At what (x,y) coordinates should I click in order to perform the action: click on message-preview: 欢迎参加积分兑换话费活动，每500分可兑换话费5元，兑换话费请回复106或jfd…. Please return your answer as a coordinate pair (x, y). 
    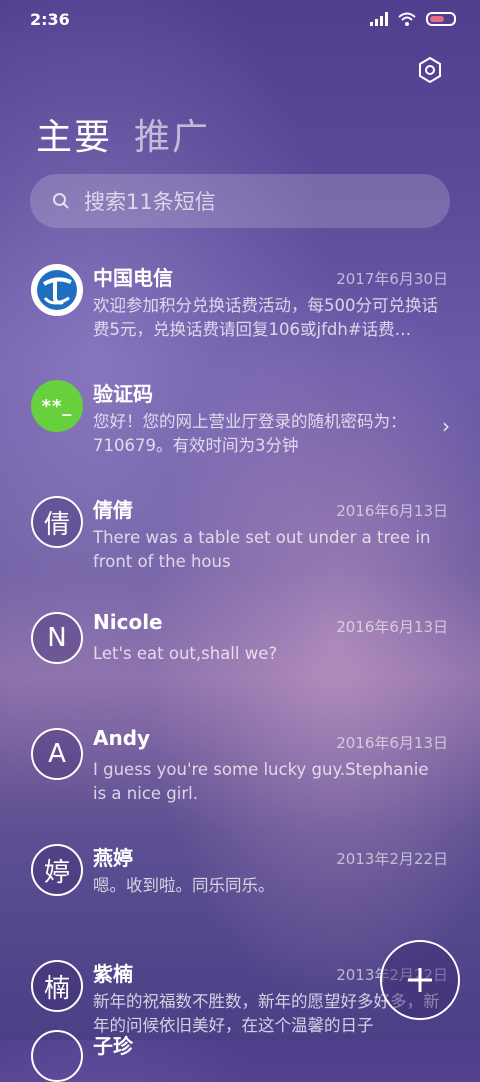
    Looking at the image, I should click on (265, 317).